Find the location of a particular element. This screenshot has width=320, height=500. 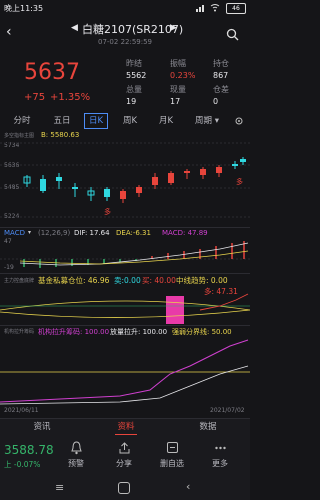

fund-position-bar is located at coordinates (175, 310).